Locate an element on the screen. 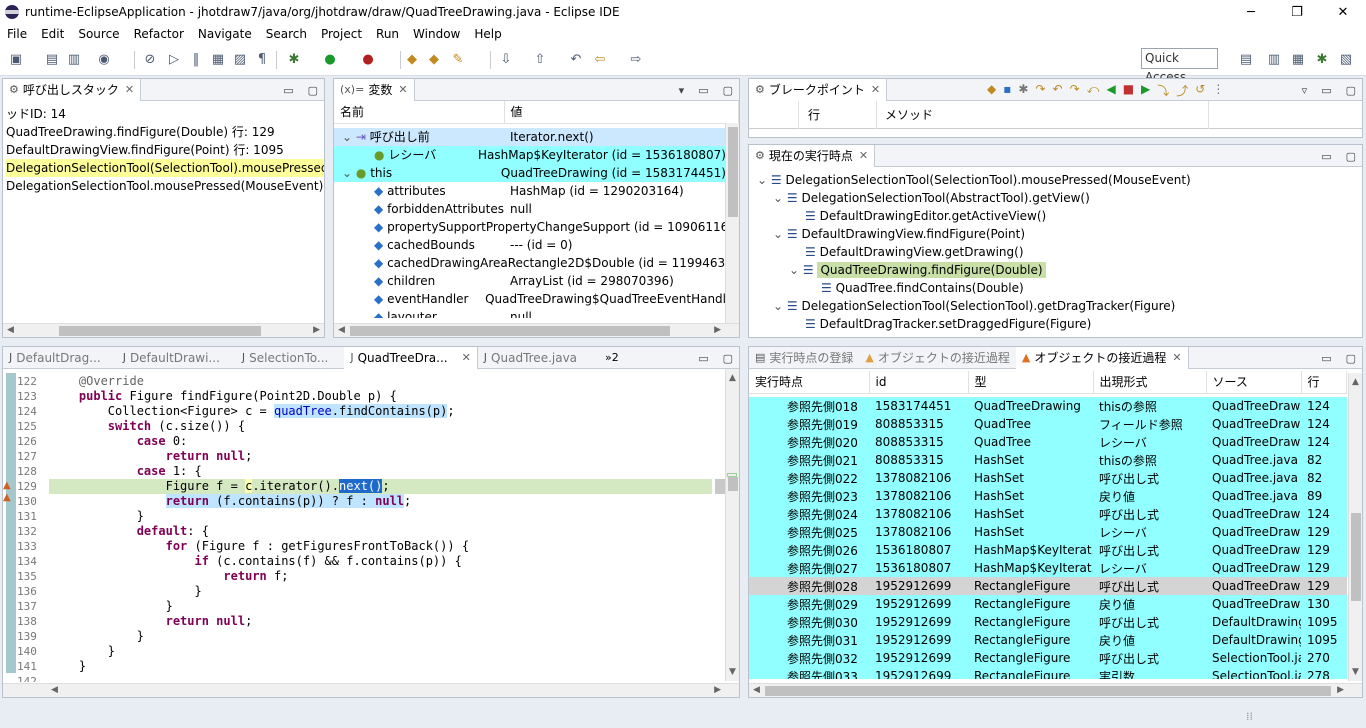 The width and height of the screenshot is (1366, 728). menu-run: Run is located at coordinates (387, 34).